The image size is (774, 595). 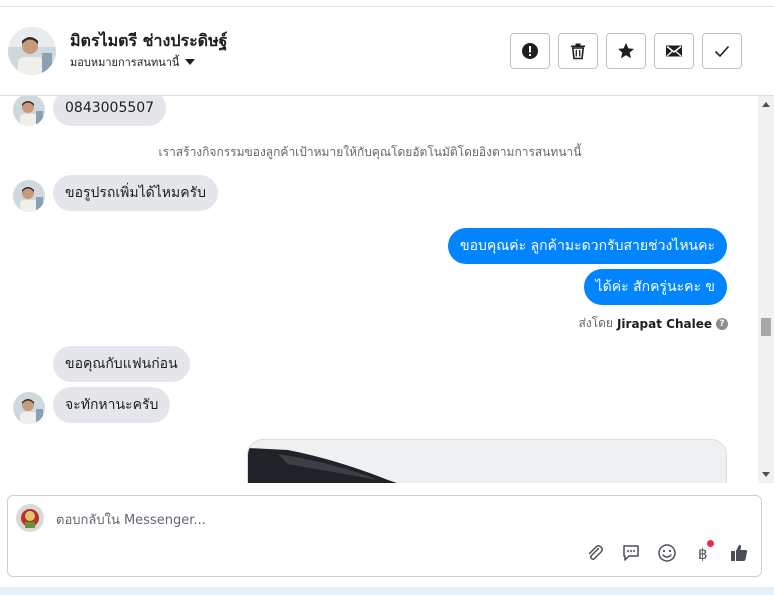 I want to click on contact-name: มิตรไมตรี ช่างประดิษฐ์, so click(x=149, y=40).